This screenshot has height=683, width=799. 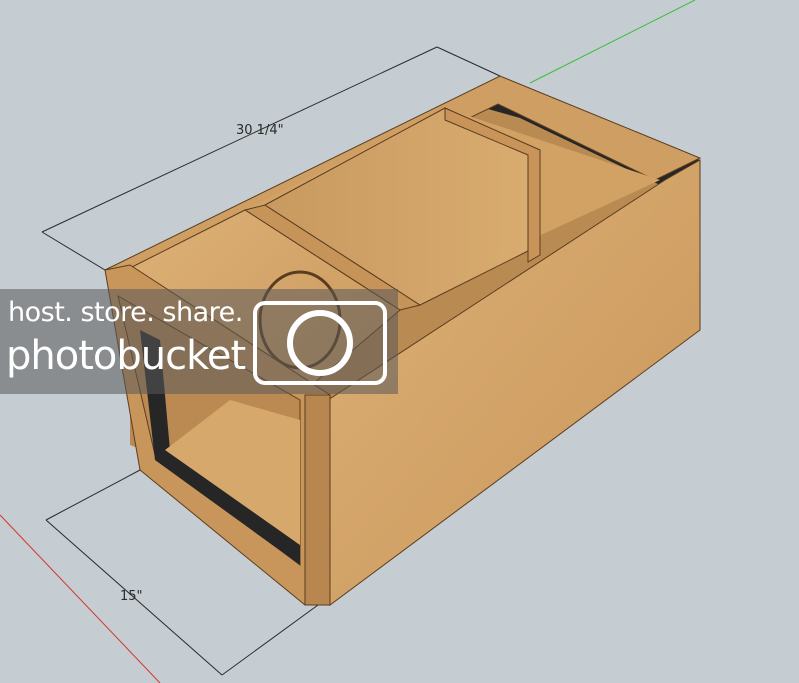 What do you see at coordinates (320, 343) in the screenshot?
I see `camera-logo-icon` at bounding box center [320, 343].